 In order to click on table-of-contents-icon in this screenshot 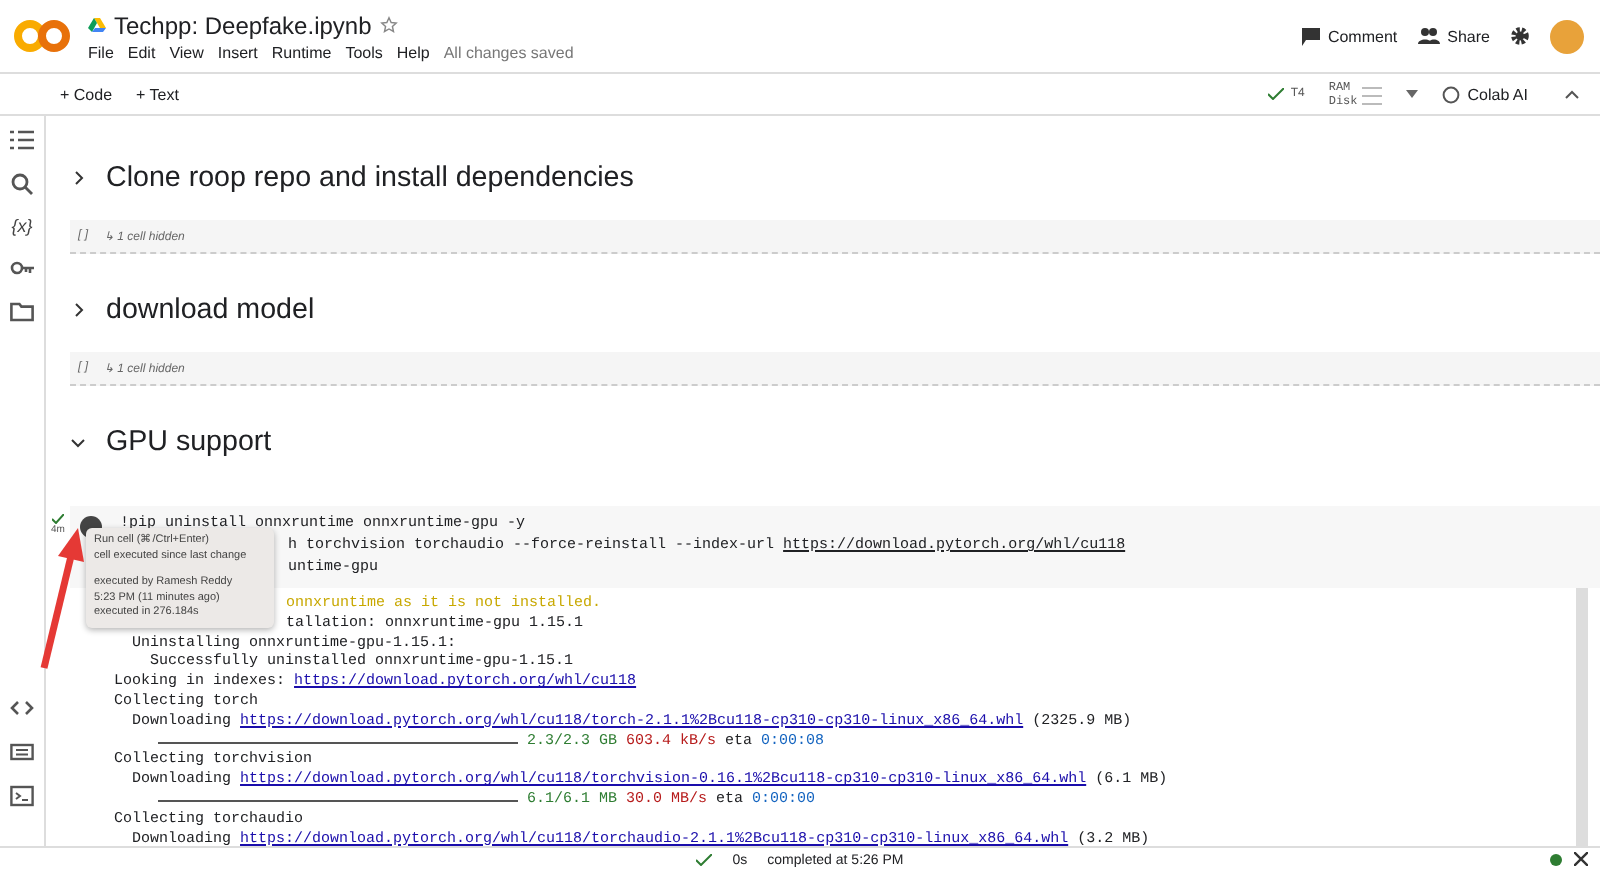, I will do `click(22, 140)`.